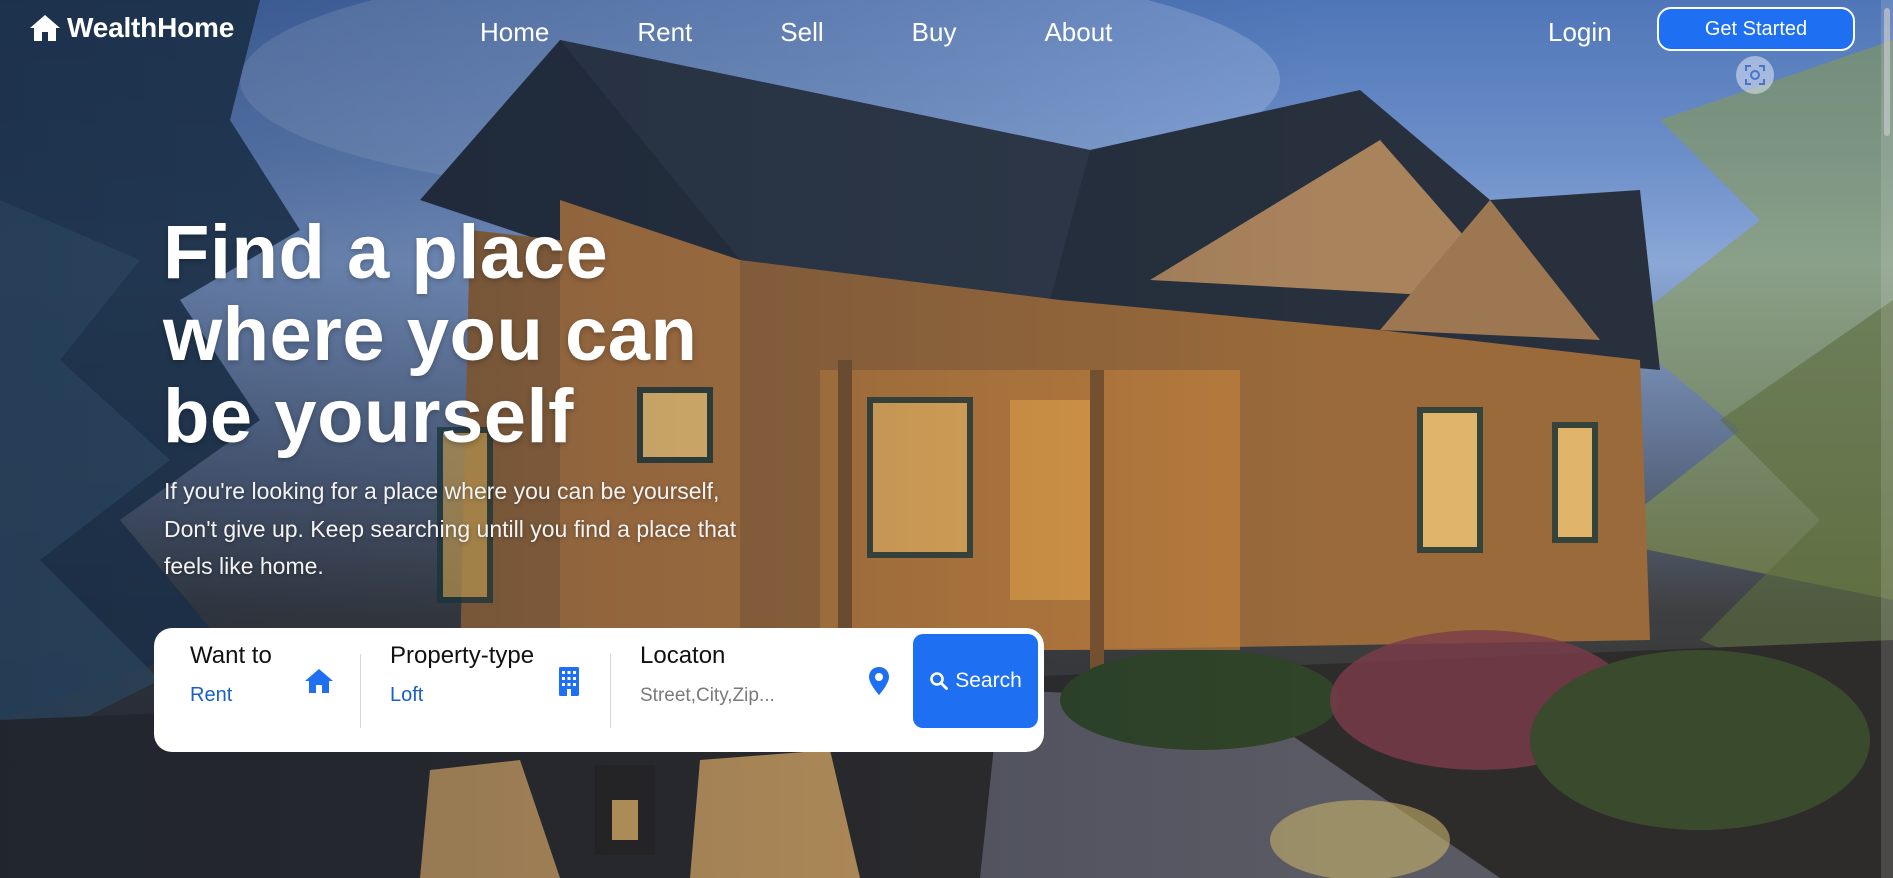 This screenshot has height=878, width=1893. What do you see at coordinates (569, 681) in the screenshot?
I see `building-icon` at bounding box center [569, 681].